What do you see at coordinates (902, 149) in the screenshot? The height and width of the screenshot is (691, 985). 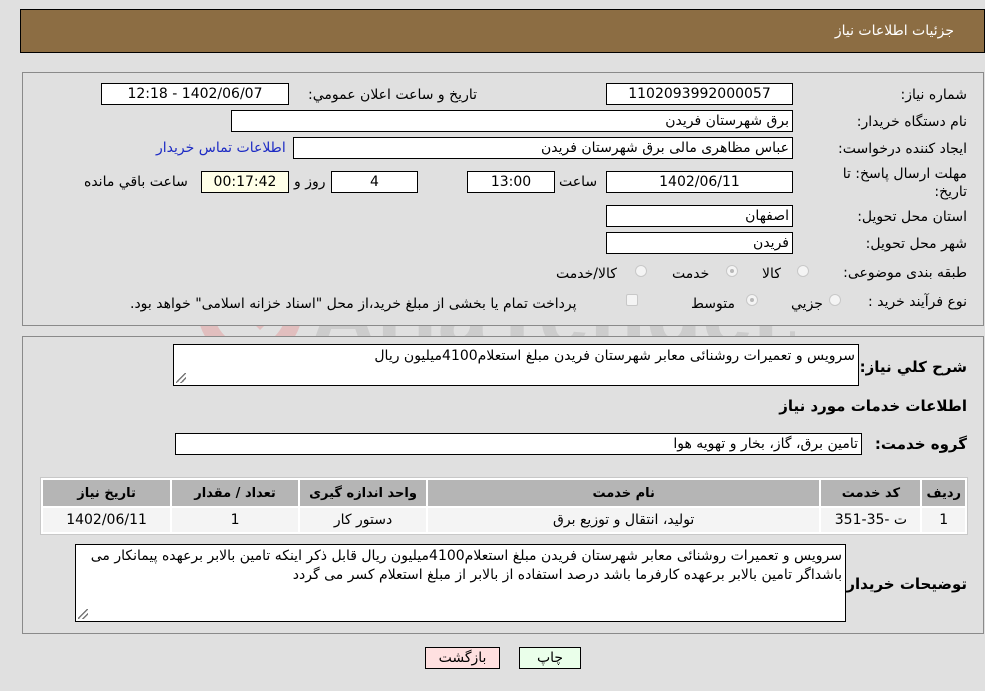 I see `creator-label: ايجاد کننده درخواست:` at bounding box center [902, 149].